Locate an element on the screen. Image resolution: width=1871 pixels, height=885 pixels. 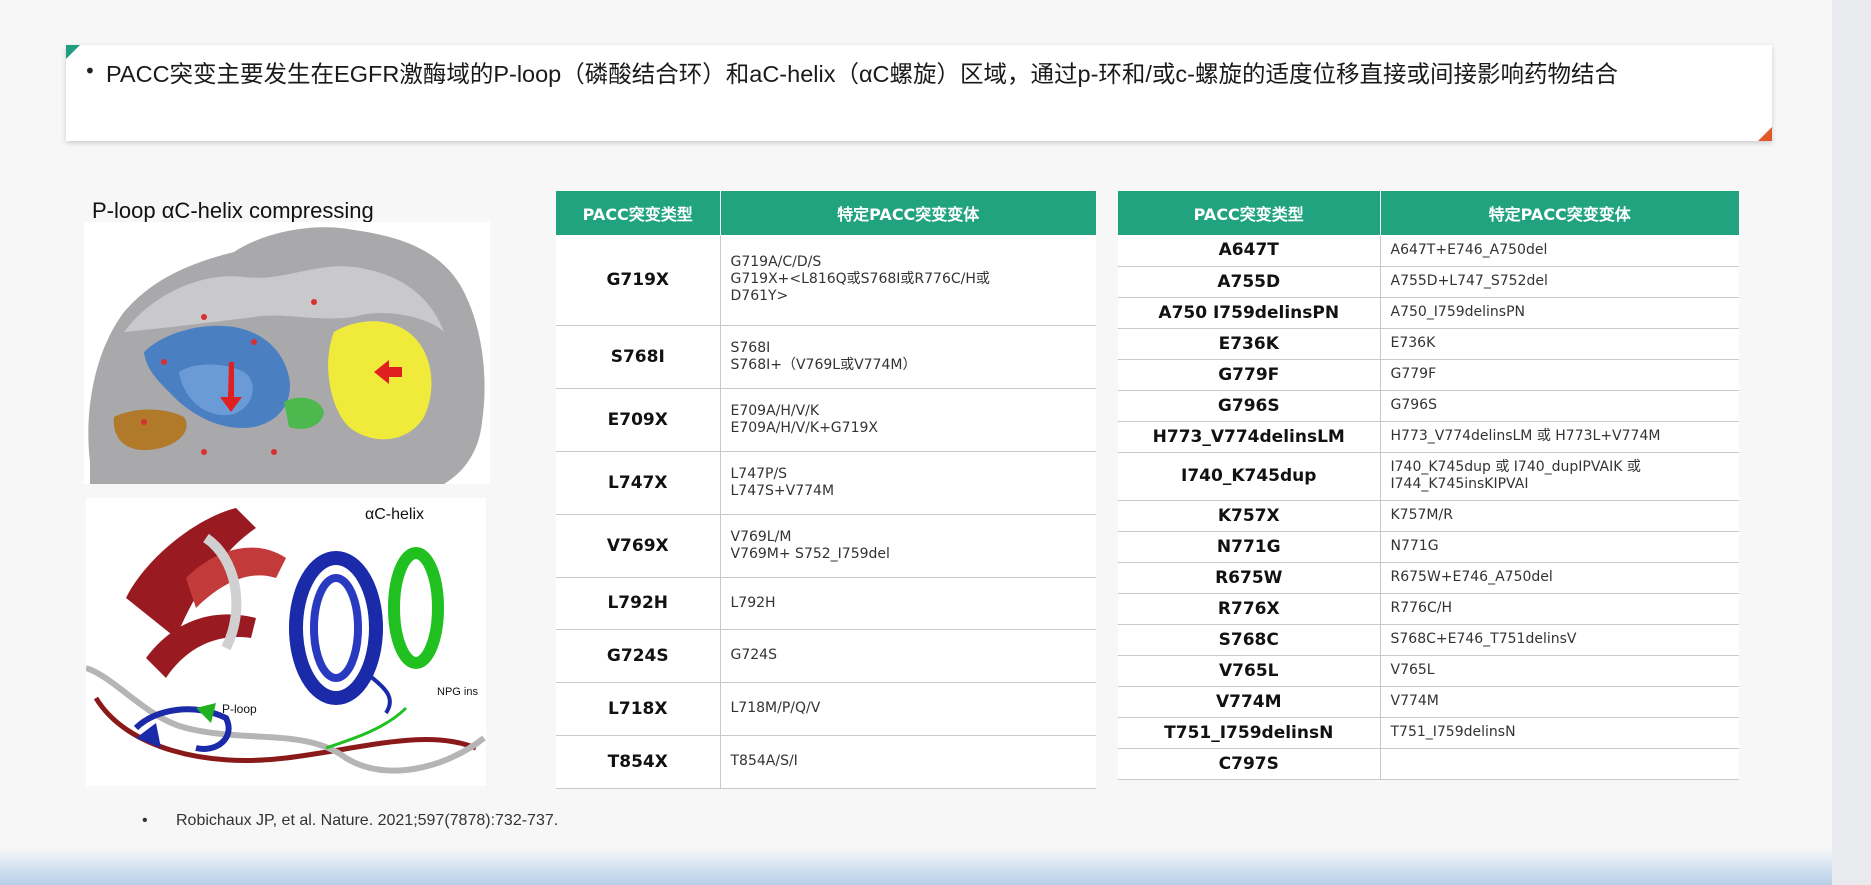
table-row: G779F G779F is located at coordinates (1428, 375).